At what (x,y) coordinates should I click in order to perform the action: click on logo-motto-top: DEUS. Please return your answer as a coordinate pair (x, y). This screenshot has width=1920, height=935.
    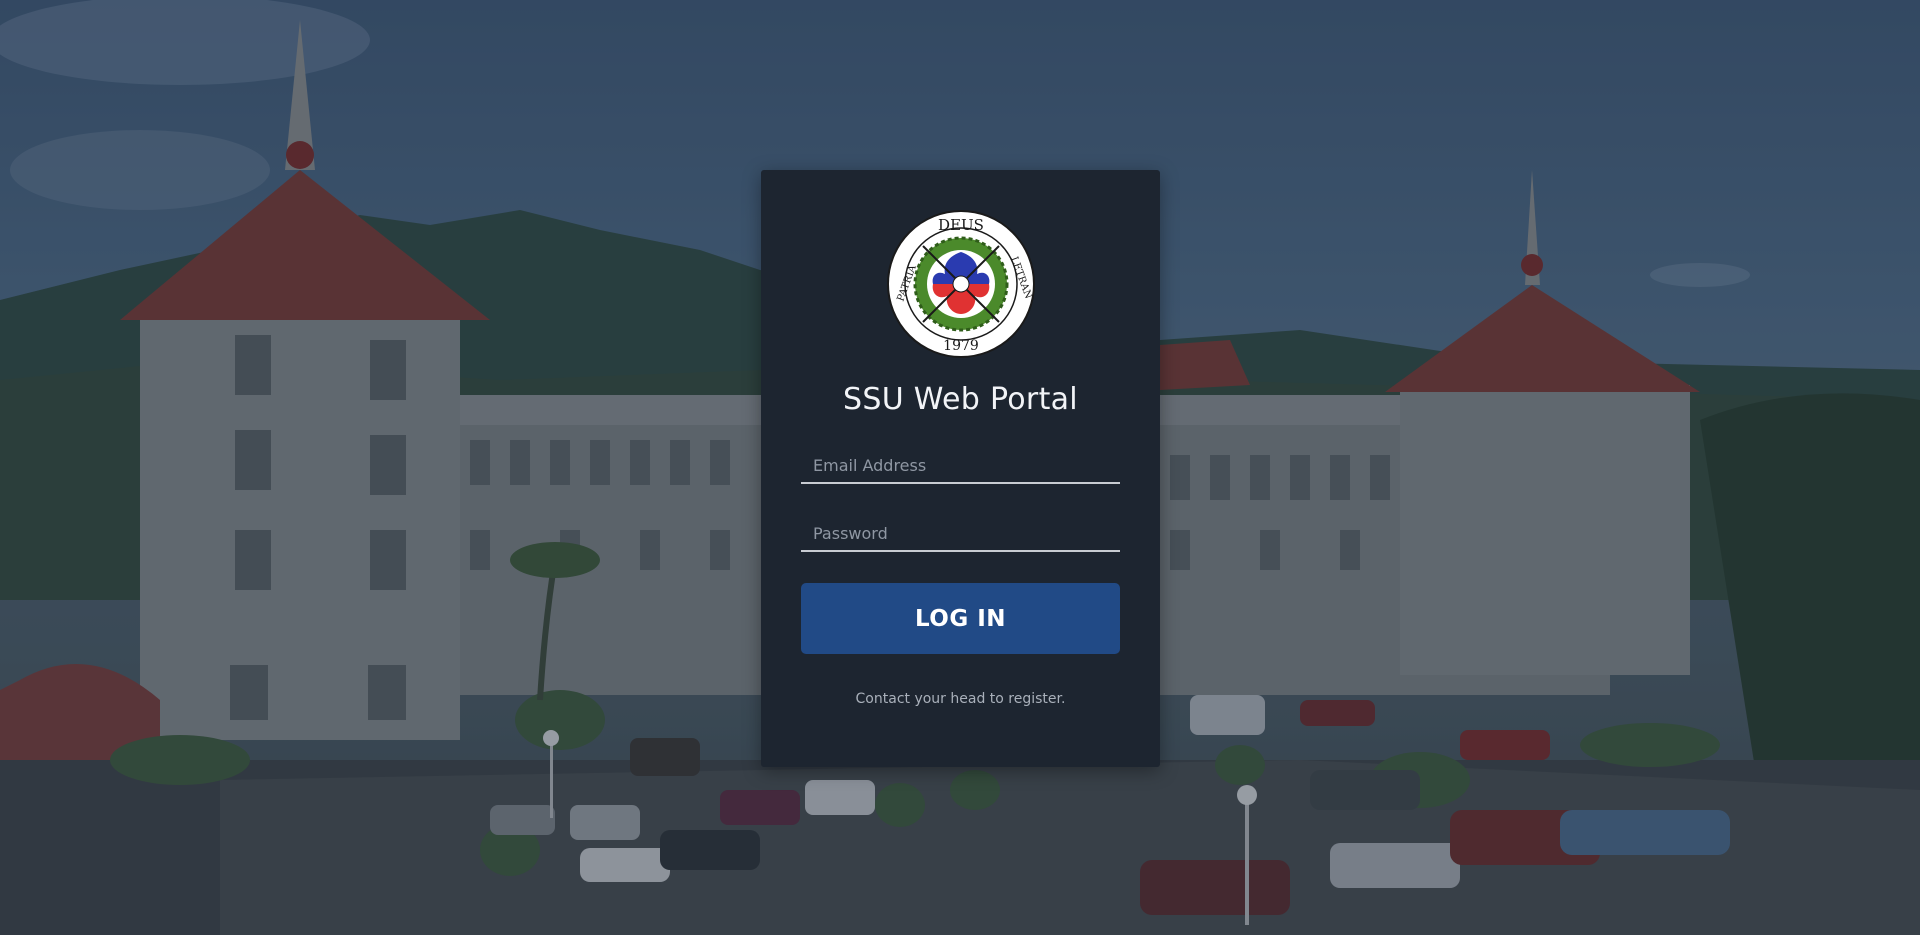
    Looking at the image, I should click on (961, 225).